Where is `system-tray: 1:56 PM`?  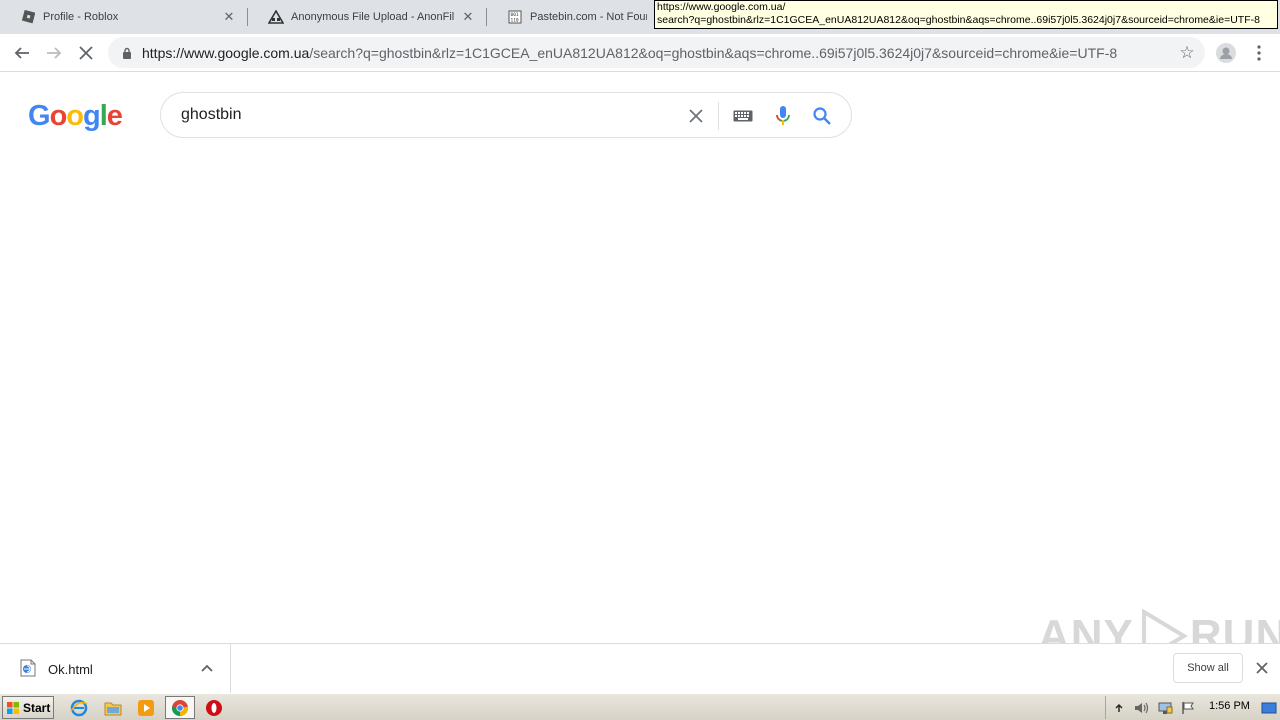
system-tray: 1:56 PM is located at coordinates (1191, 707).